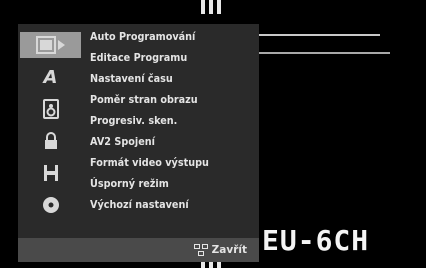 Image resolution: width=426 pixels, height=268 pixels. What do you see at coordinates (50, 141) in the screenshot?
I see `lock-icon` at bounding box center [50, 141].